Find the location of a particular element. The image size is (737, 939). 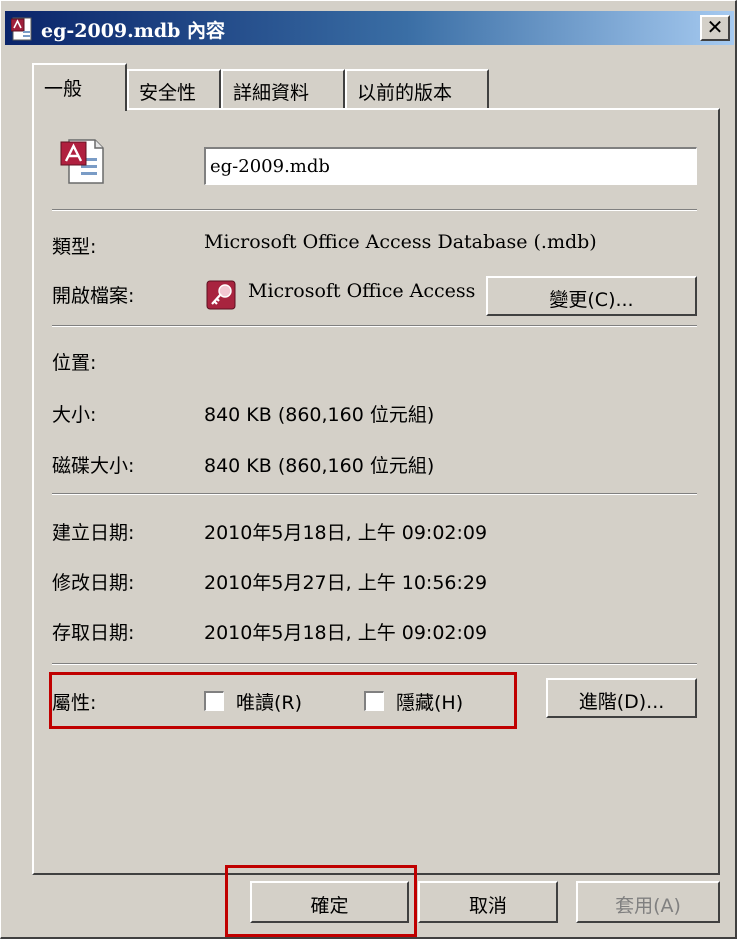

opens-with-value: Microsoft Office Access is located at coordinates (362, 291).